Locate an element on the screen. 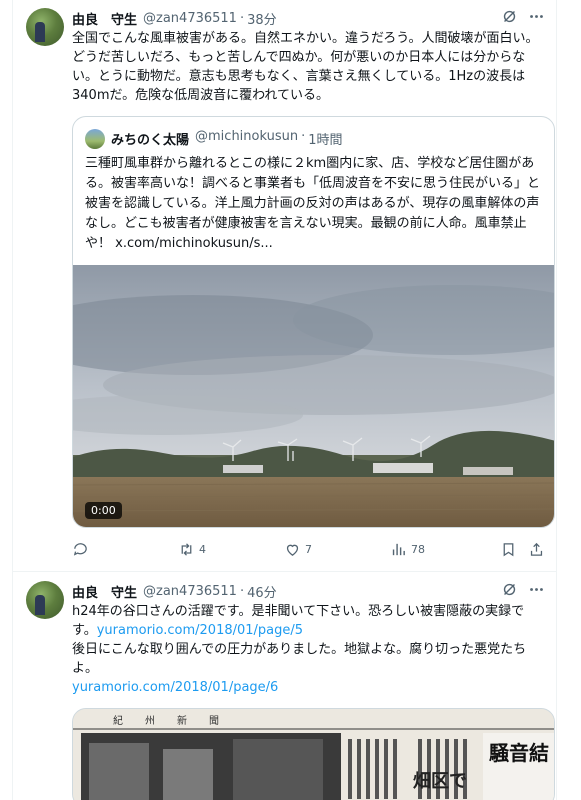  share-icon is located at coordinates (536, 549).